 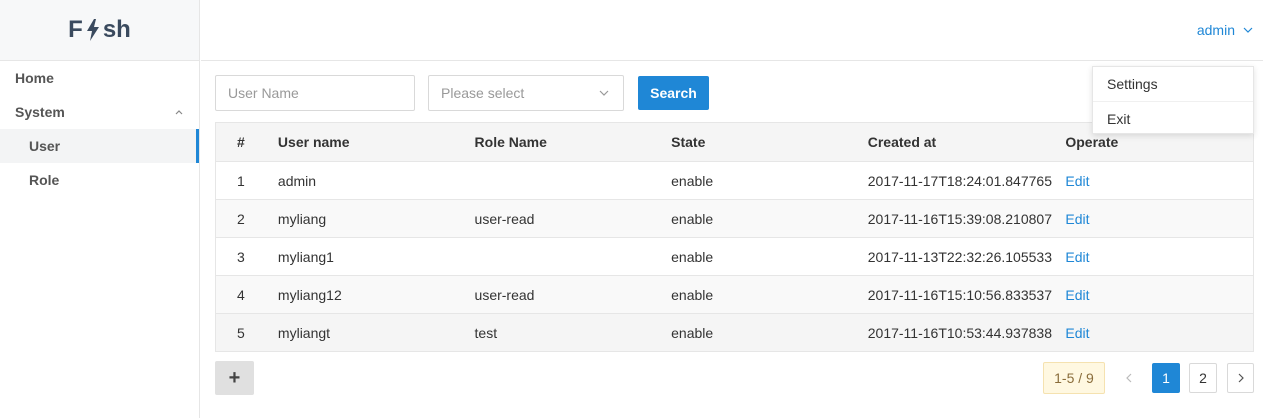 I want to click on pagination-total: 1-5 / 9, so click(x=1074, y=378).